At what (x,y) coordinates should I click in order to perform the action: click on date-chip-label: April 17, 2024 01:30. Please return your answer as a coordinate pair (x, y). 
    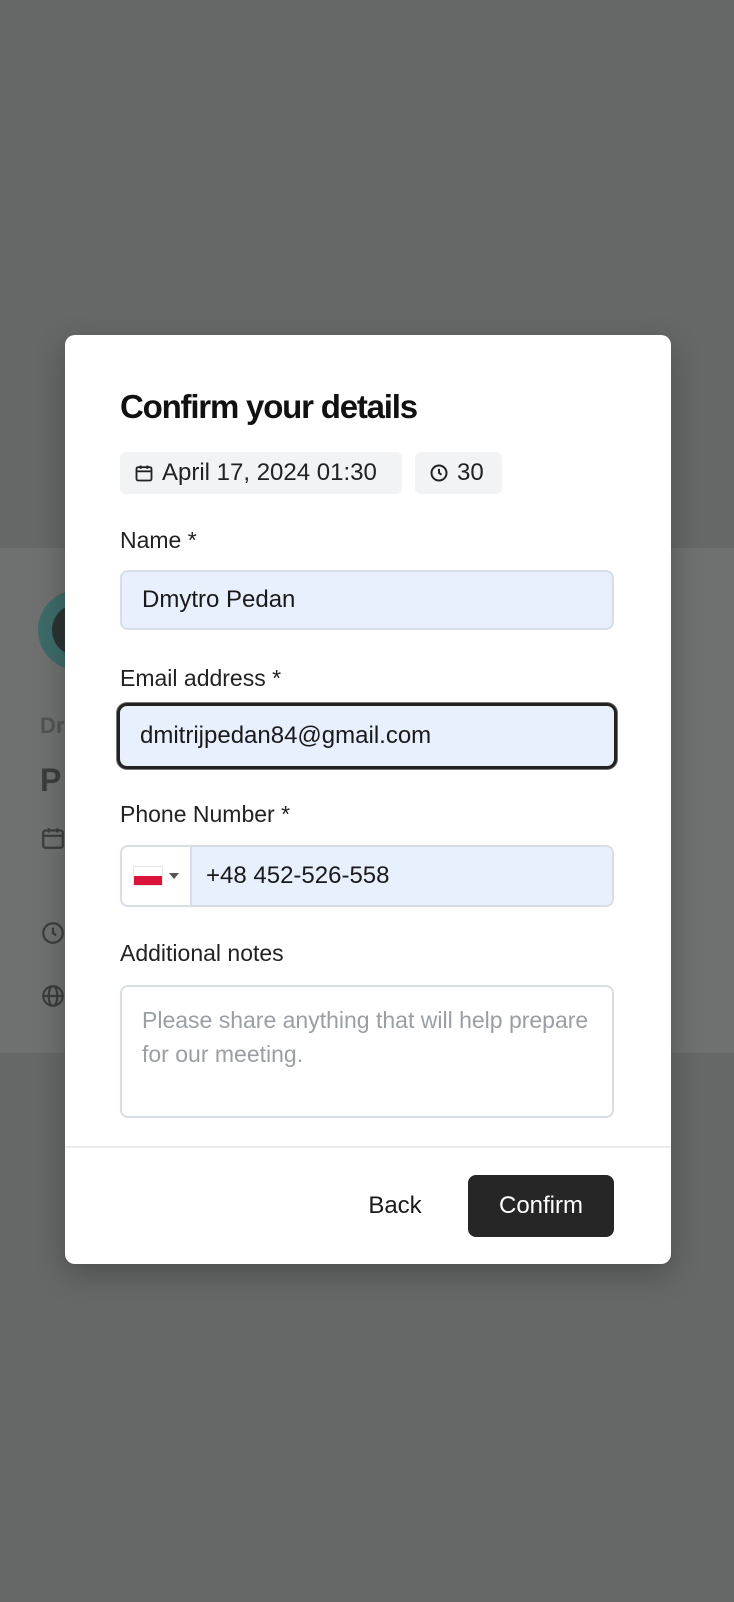
    Looking at the image, I should click on (269, 472).